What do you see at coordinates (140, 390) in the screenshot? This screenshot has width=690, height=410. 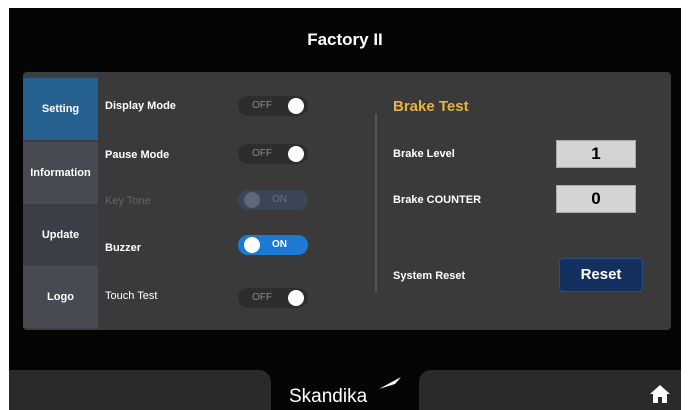 I see `bottom-bar-left` at bounding box center [140, 390].